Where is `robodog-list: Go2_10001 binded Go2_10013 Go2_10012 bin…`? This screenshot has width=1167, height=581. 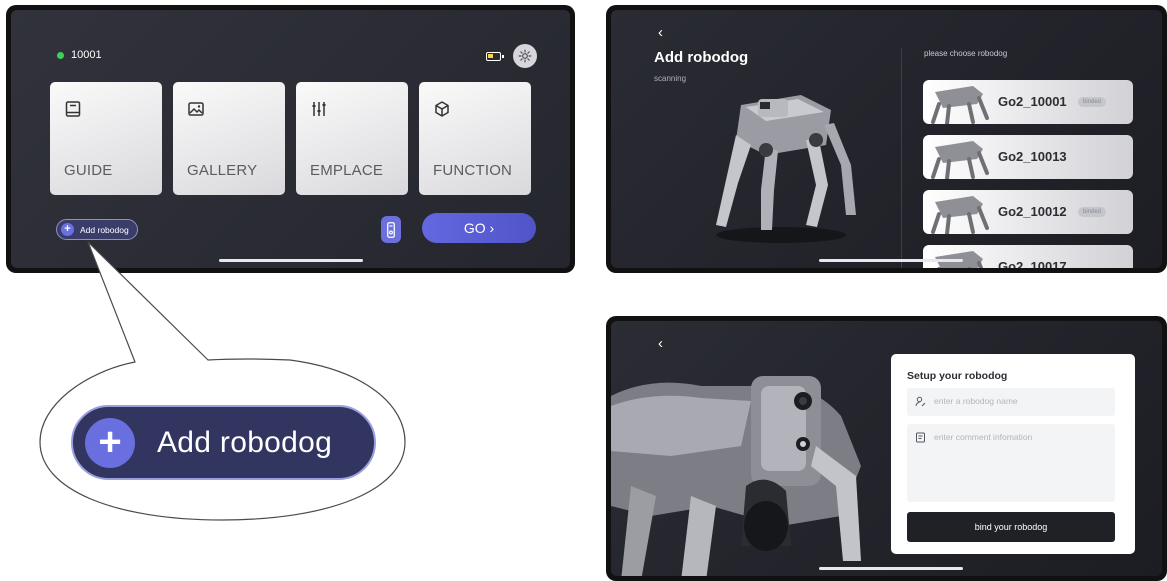
robodog-list: Go2_10001 binded Go2_10013 Go2_10012 bin… is located at coordinates (1028, 174).